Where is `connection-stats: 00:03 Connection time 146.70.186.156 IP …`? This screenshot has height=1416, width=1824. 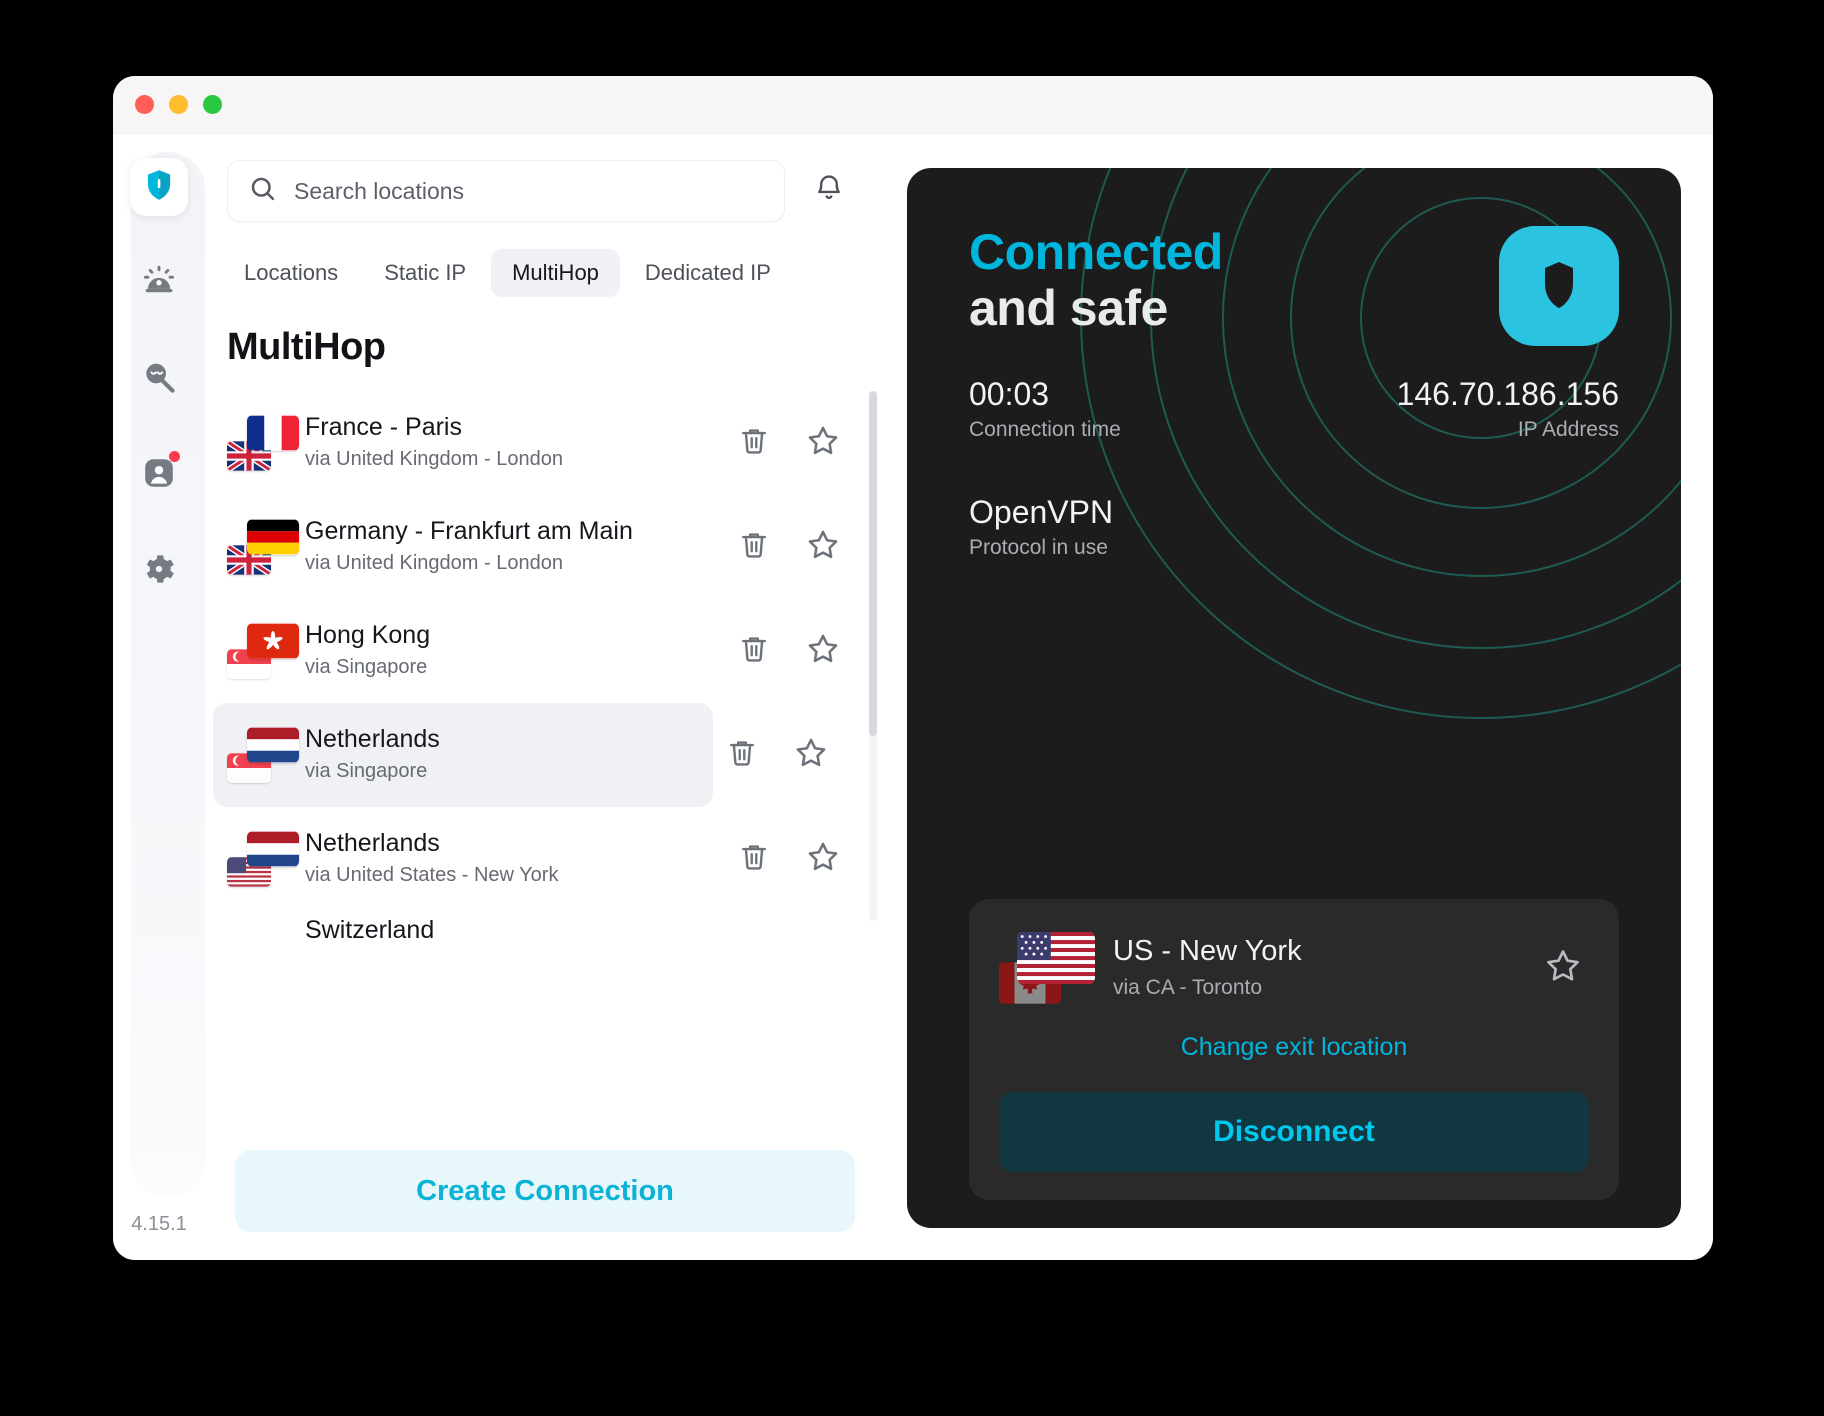
connection-stats: 00:03 Connection time 146.70.186.156 IP … is located at coordinates (1294, 408).